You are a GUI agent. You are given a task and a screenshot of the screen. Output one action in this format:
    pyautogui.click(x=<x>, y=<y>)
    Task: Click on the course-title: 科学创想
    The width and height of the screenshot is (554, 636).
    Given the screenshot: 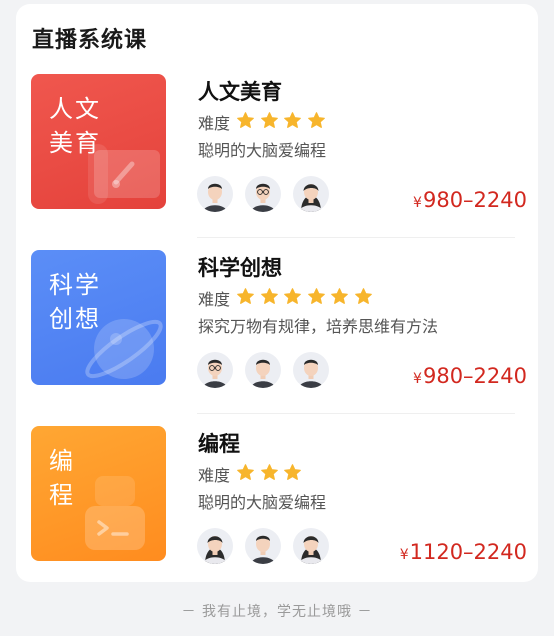 What is the action you would take?
    pyautogui.click(x=240, y=268)
    